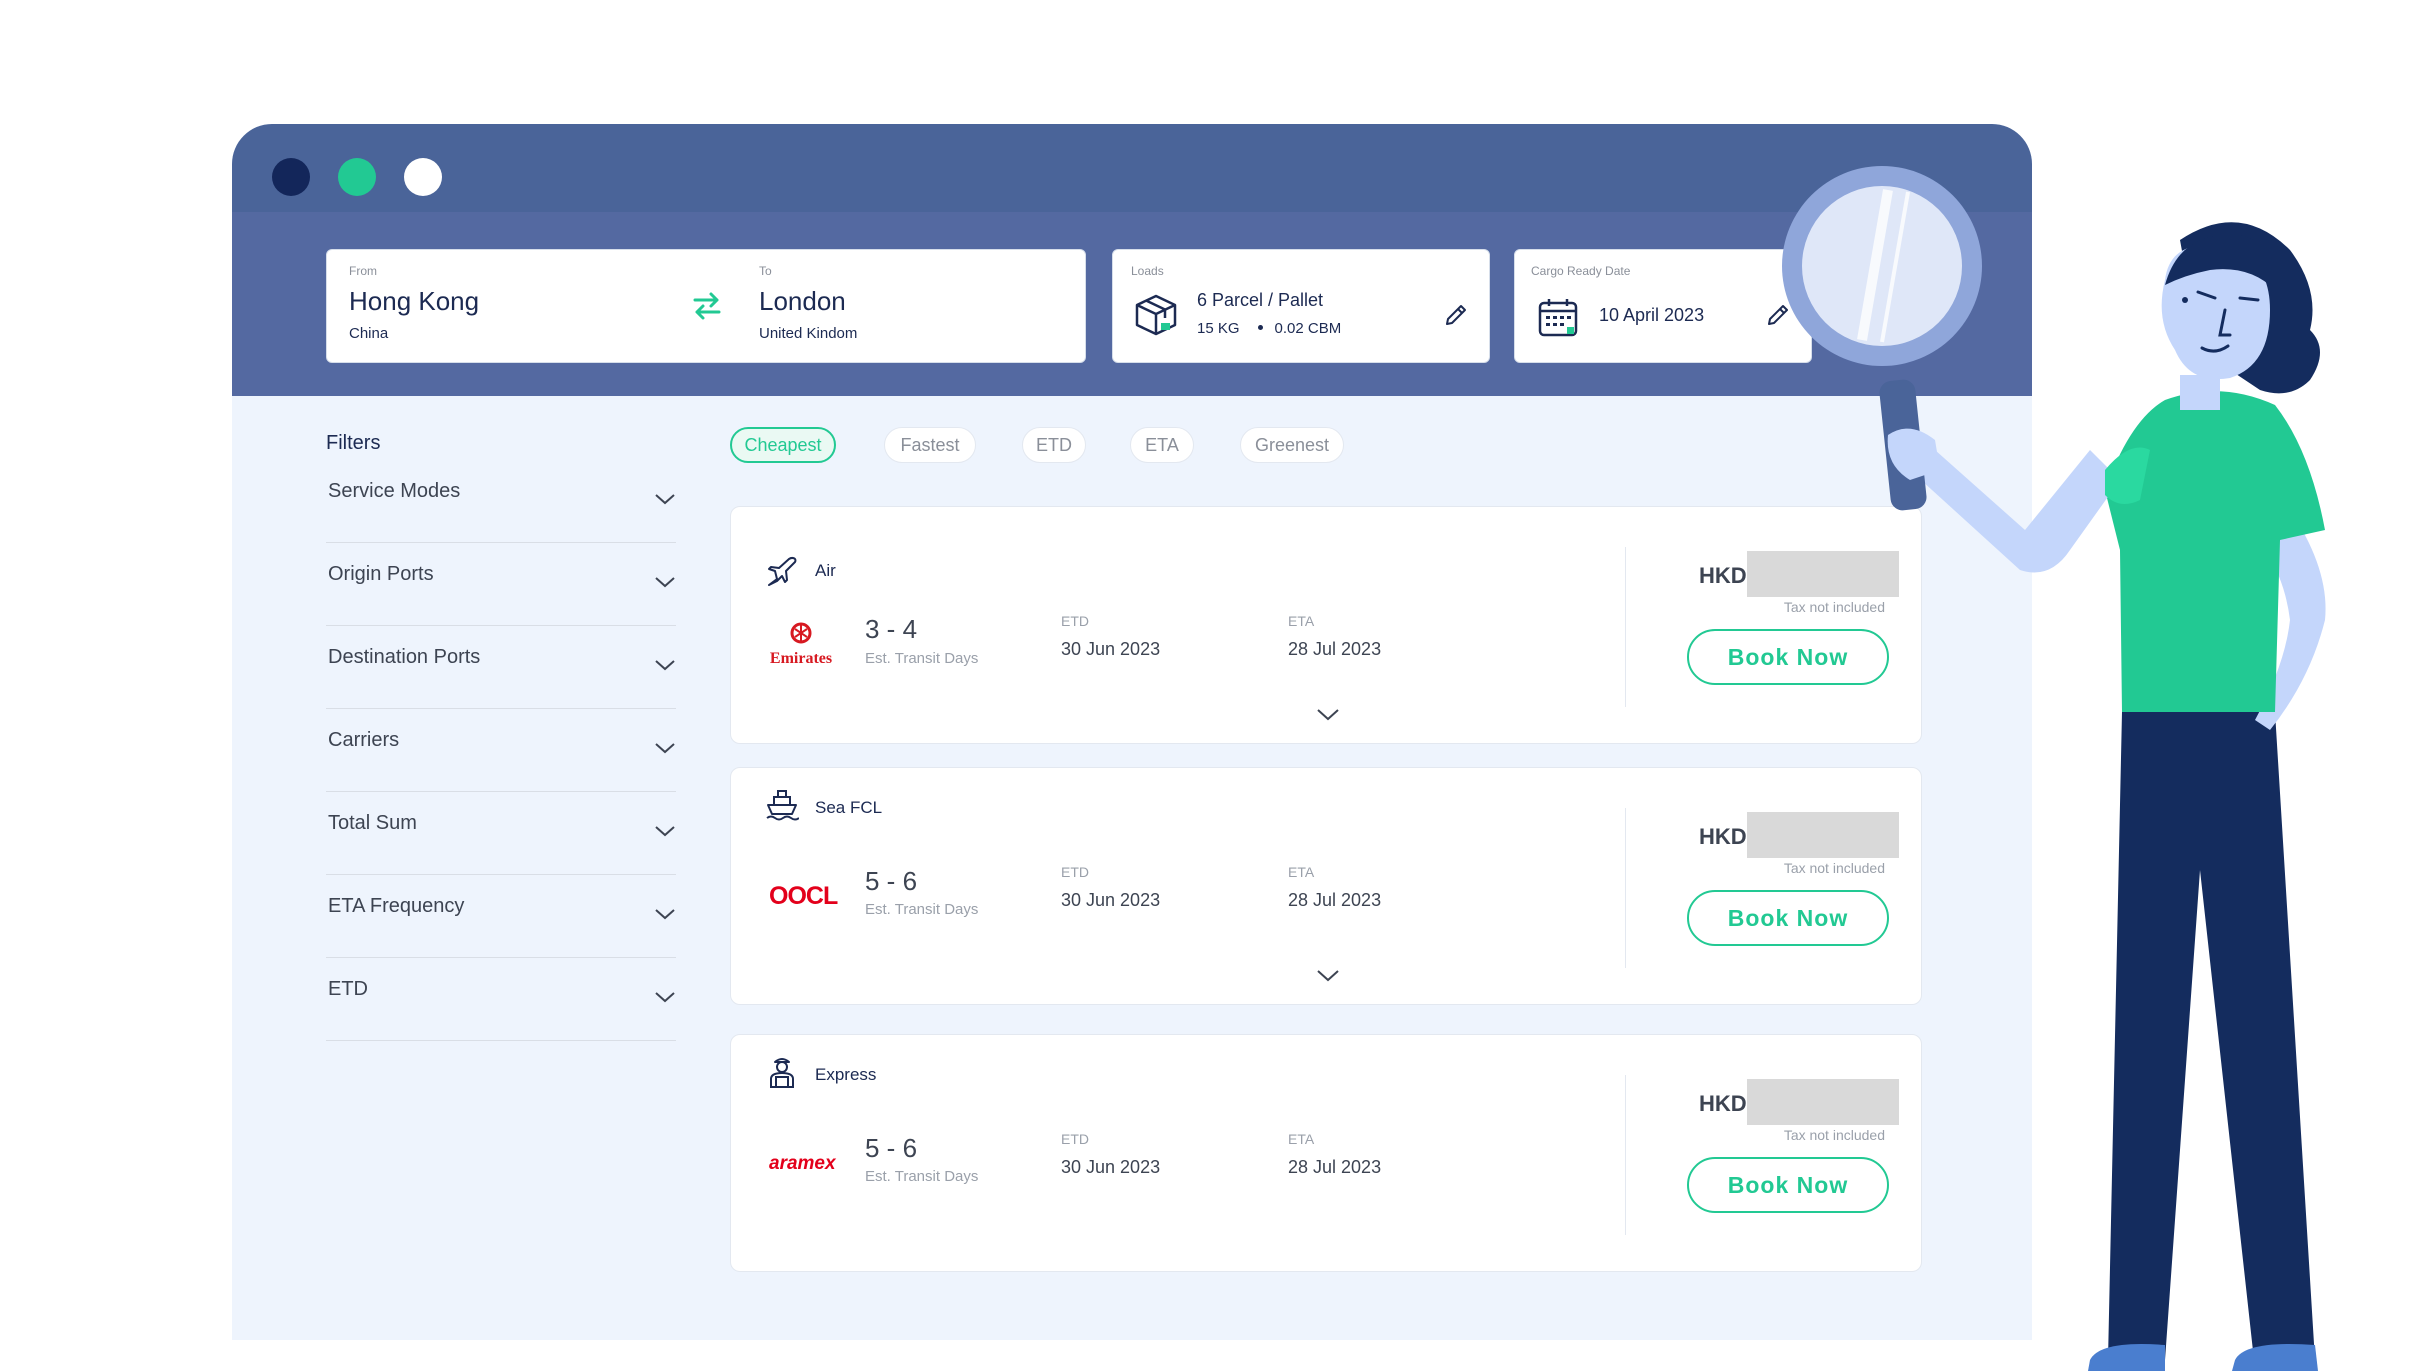 The height and width of the screenshot is (1371, 2413). What do you see at coordinates (396, 906) in the screenshot?
I see `filter-label: ETA Frequency` at bounding box center [396, 906].